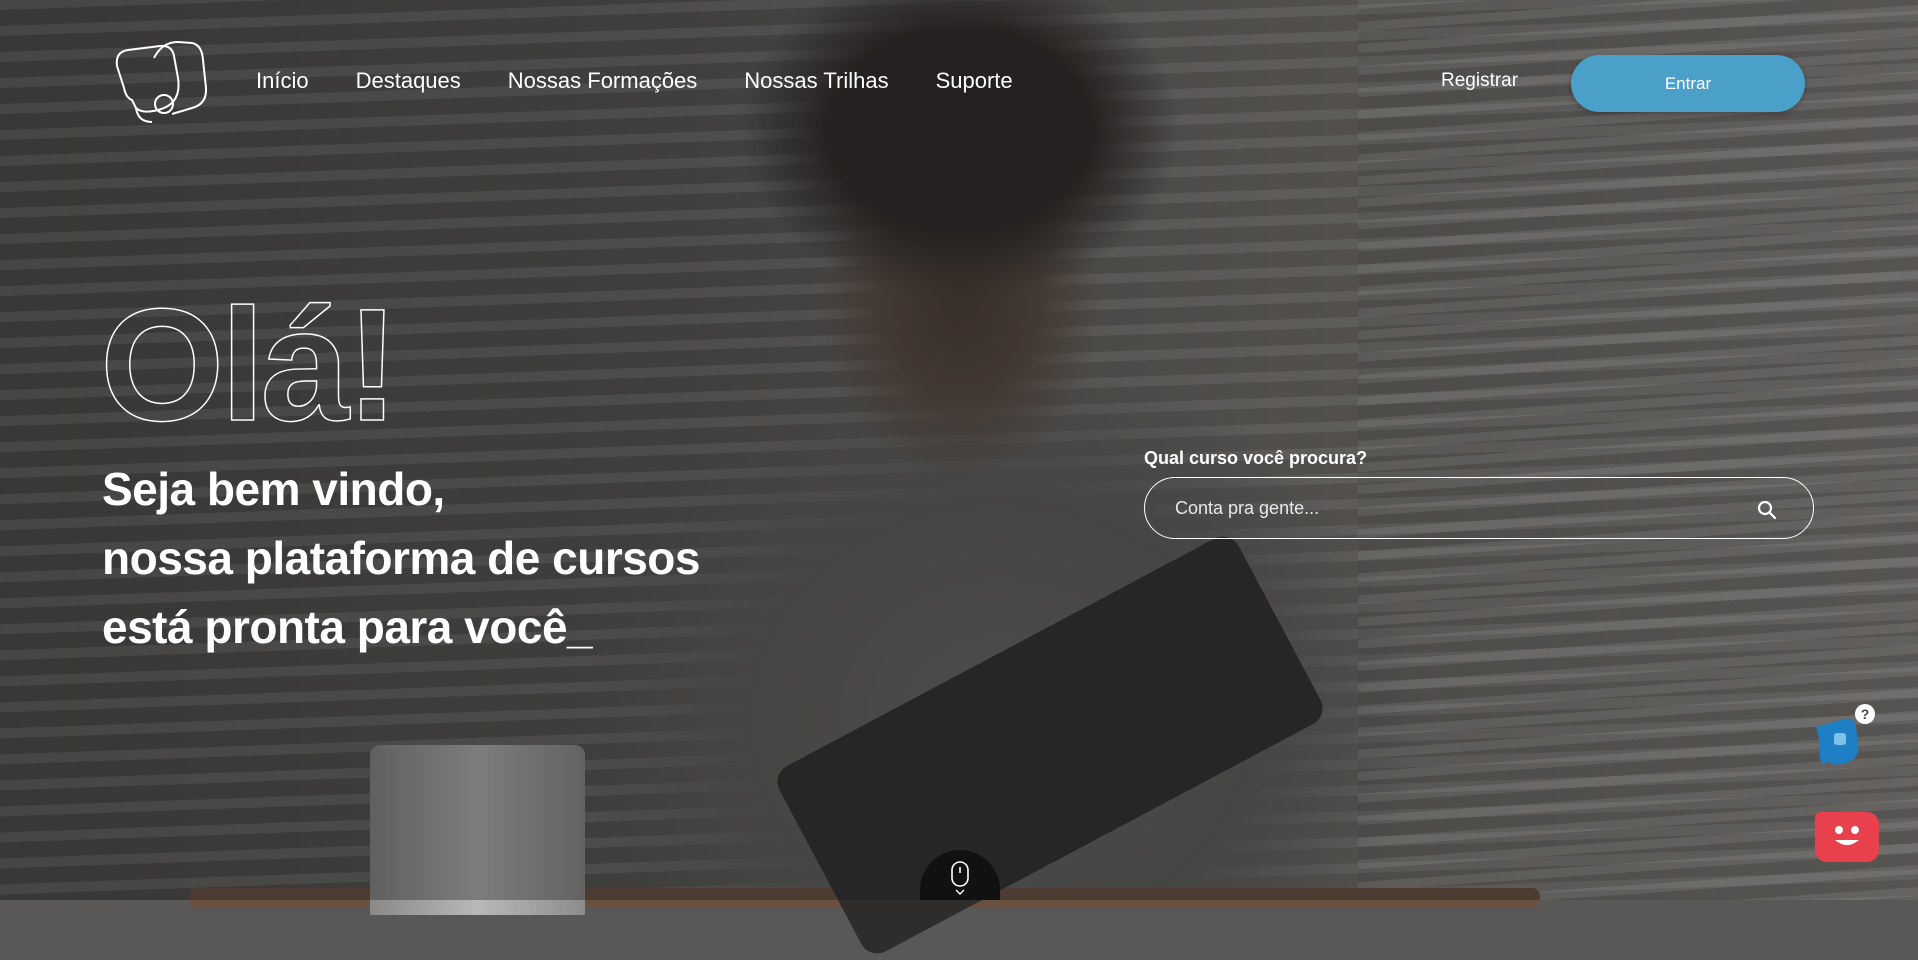 This screenshot has width=1918, height=960. What do you see at coordinates (1767, 510) in the screenshot?
I see `search-icon` at bounding box center [1767, 510].